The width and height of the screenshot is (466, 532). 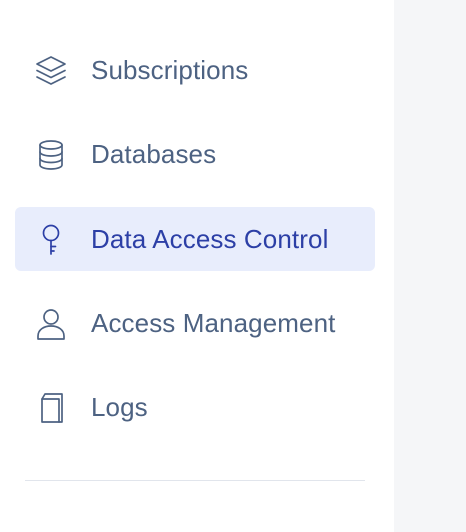 I want to click on sidebar-item-label: Databases, so click(x=154, y=153).